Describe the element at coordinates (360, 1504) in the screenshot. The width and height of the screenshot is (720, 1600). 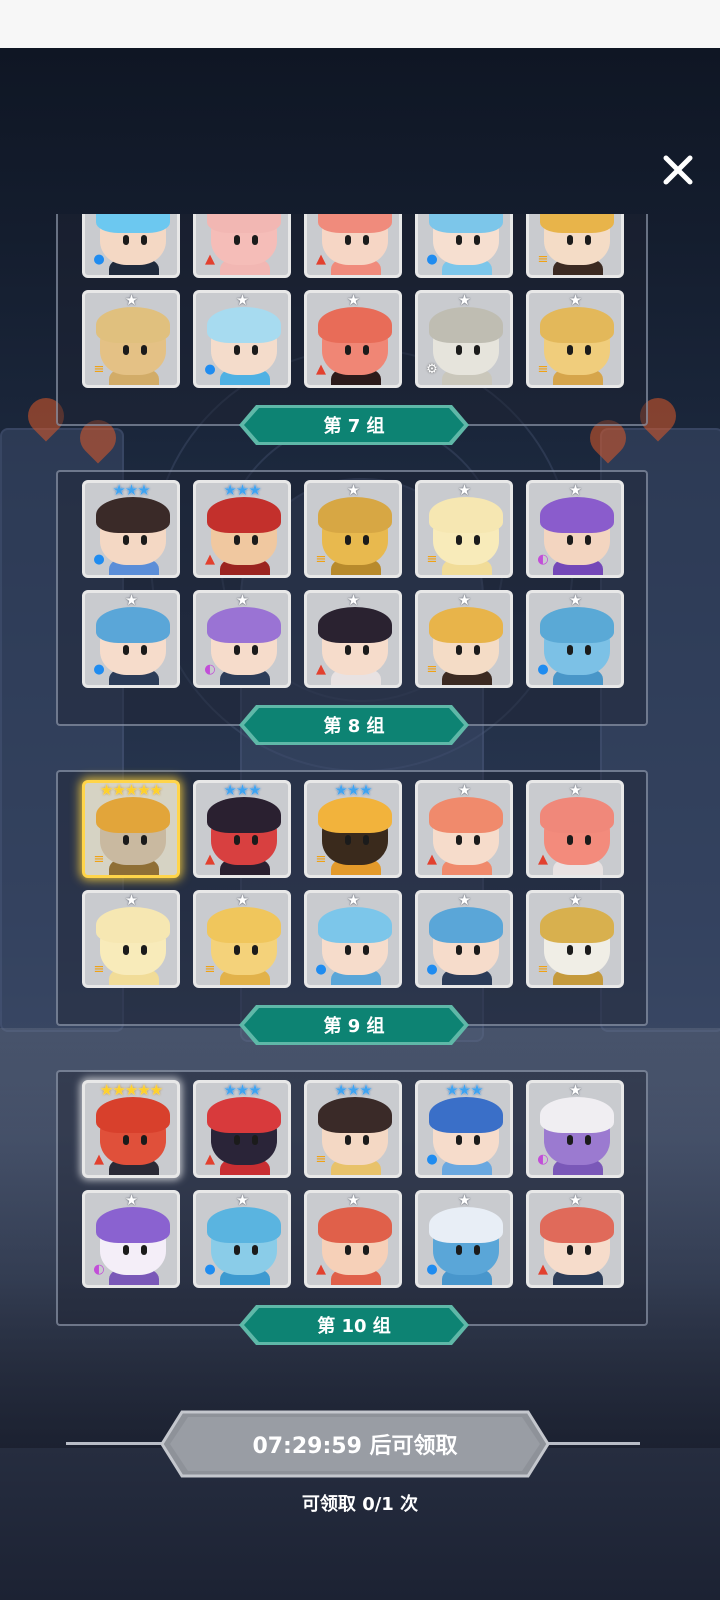
I see `claim-count-text: 可领取 0/1 次` at that location.